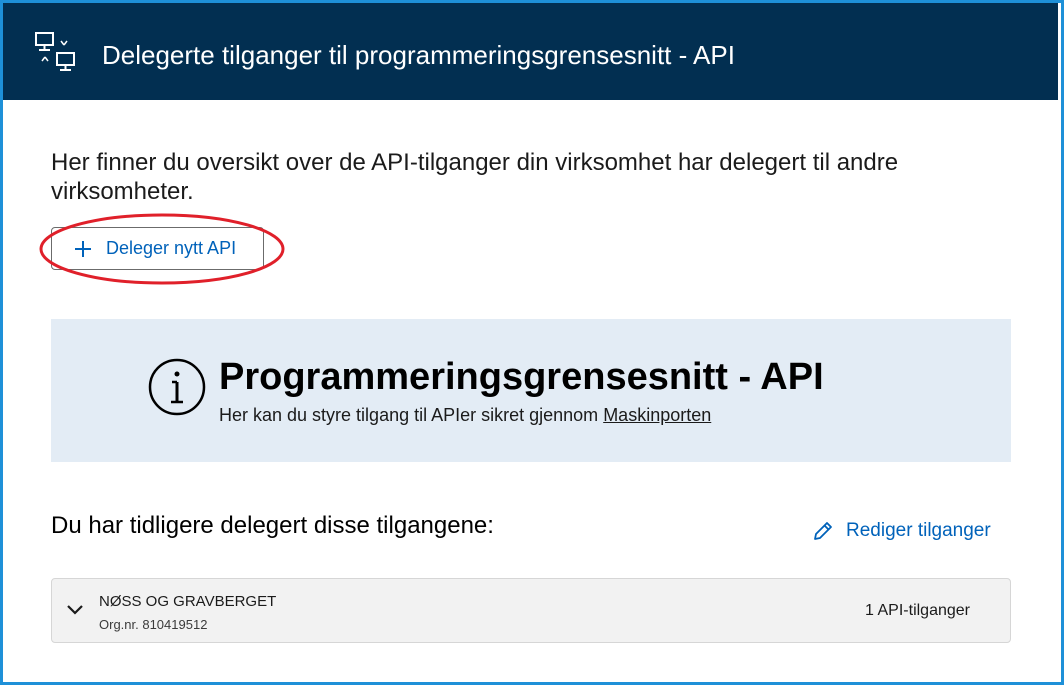  Describe the element at coordinates (153, 624) in the screenshot. I see `organization-number: Org.nr. 810419512` at that location.